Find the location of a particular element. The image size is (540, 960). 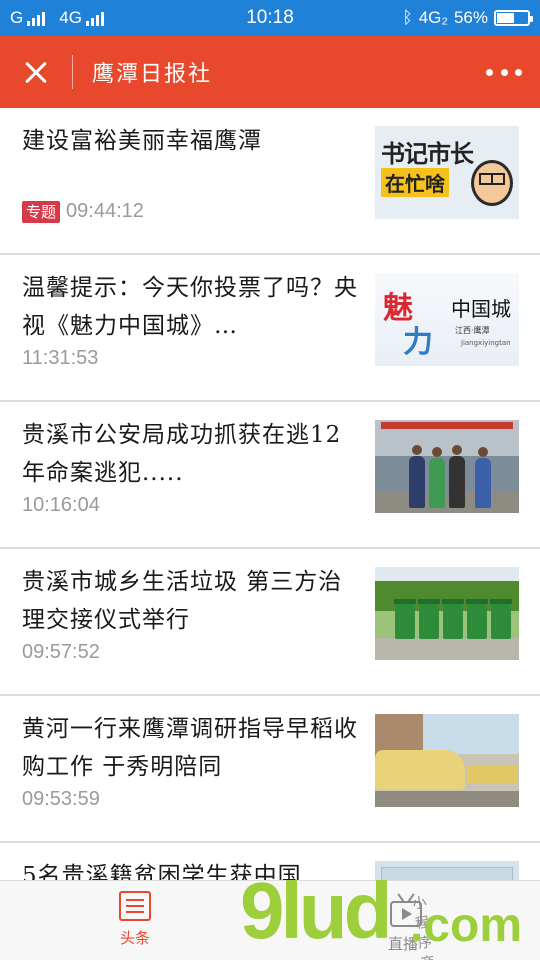

thumb-text: jiangxiyingtan is located at coordinates (486, 343).